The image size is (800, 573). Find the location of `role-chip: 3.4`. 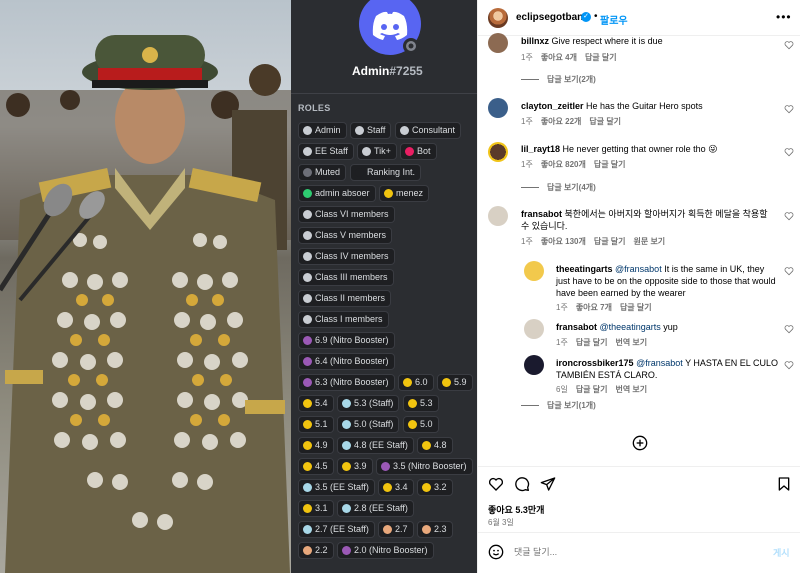

role-chip: 3.4 is located at coordinates (396, 487).